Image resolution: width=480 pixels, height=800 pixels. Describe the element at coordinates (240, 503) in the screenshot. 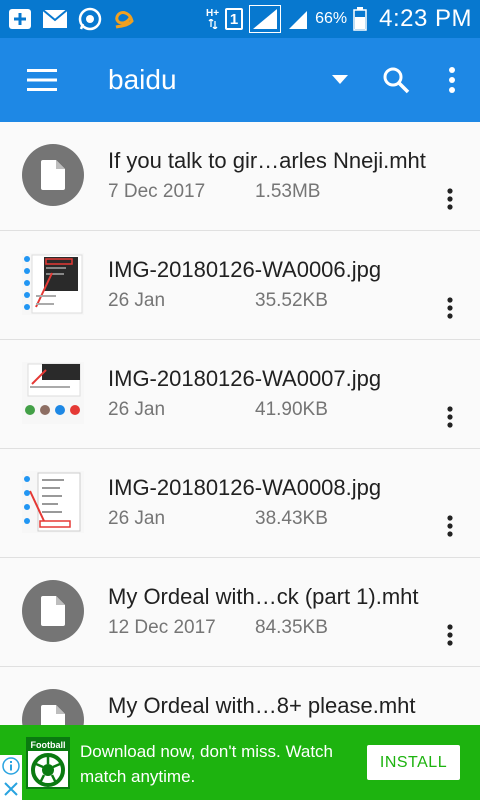

I see `file-row: IMG-20180126-WA0008.jpg 26 Jan 38.43KB` at that location.